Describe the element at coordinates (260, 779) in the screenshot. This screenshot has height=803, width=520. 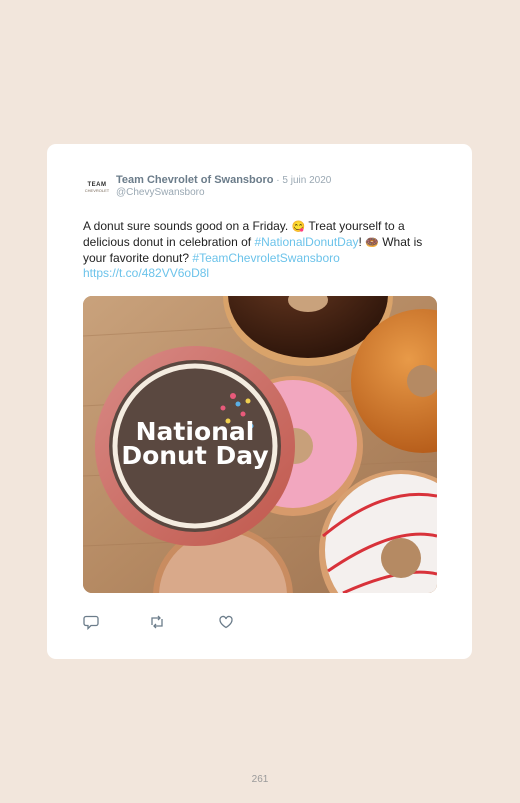
I see `page-number: 261` at that location.